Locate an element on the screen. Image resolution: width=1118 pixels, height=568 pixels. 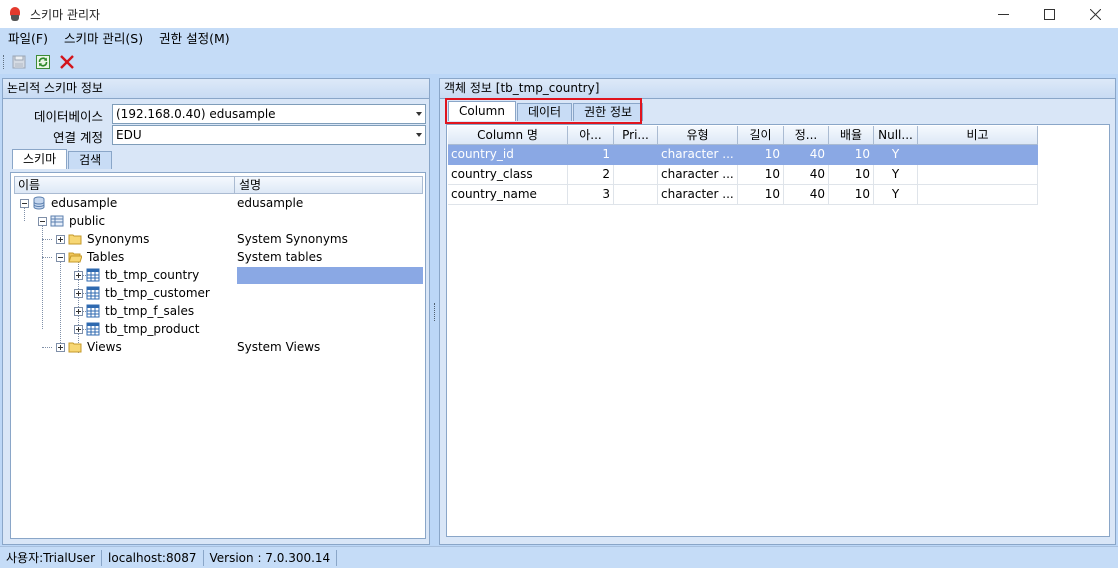
col-header-length: 길이 is located at coordinates (761, 135).